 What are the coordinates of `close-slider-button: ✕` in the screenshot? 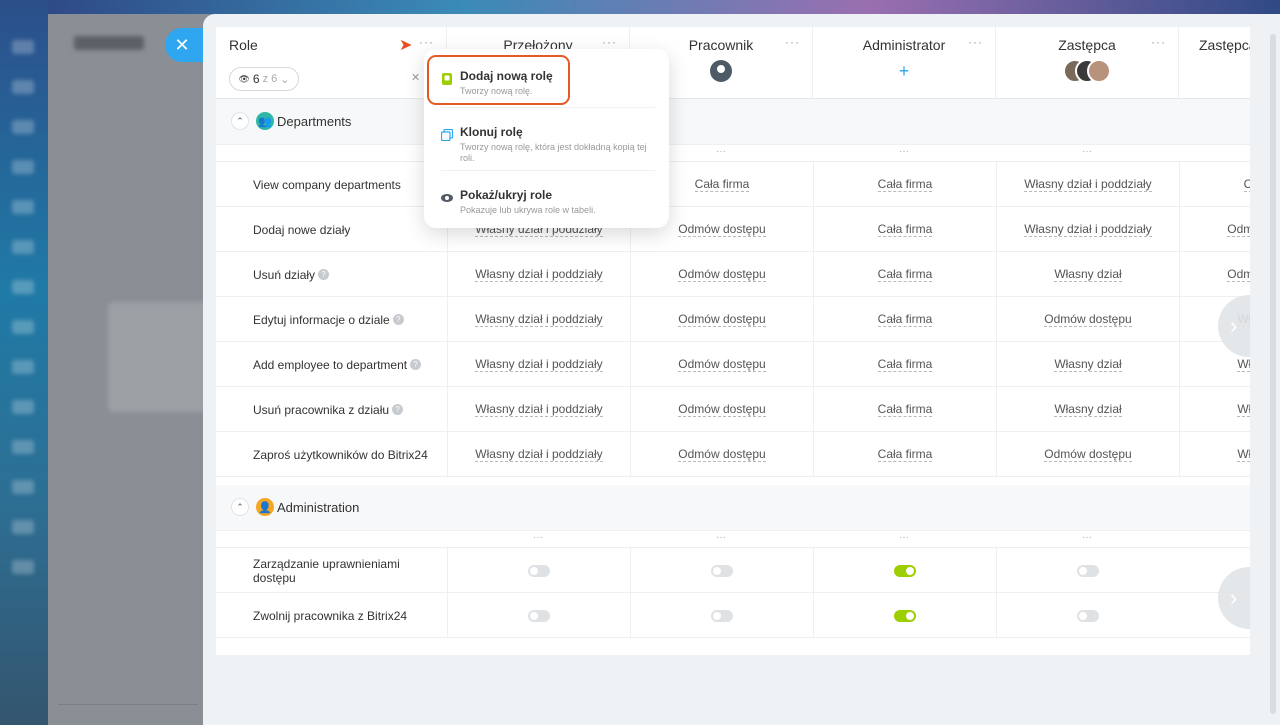 It's located at (185, 45).